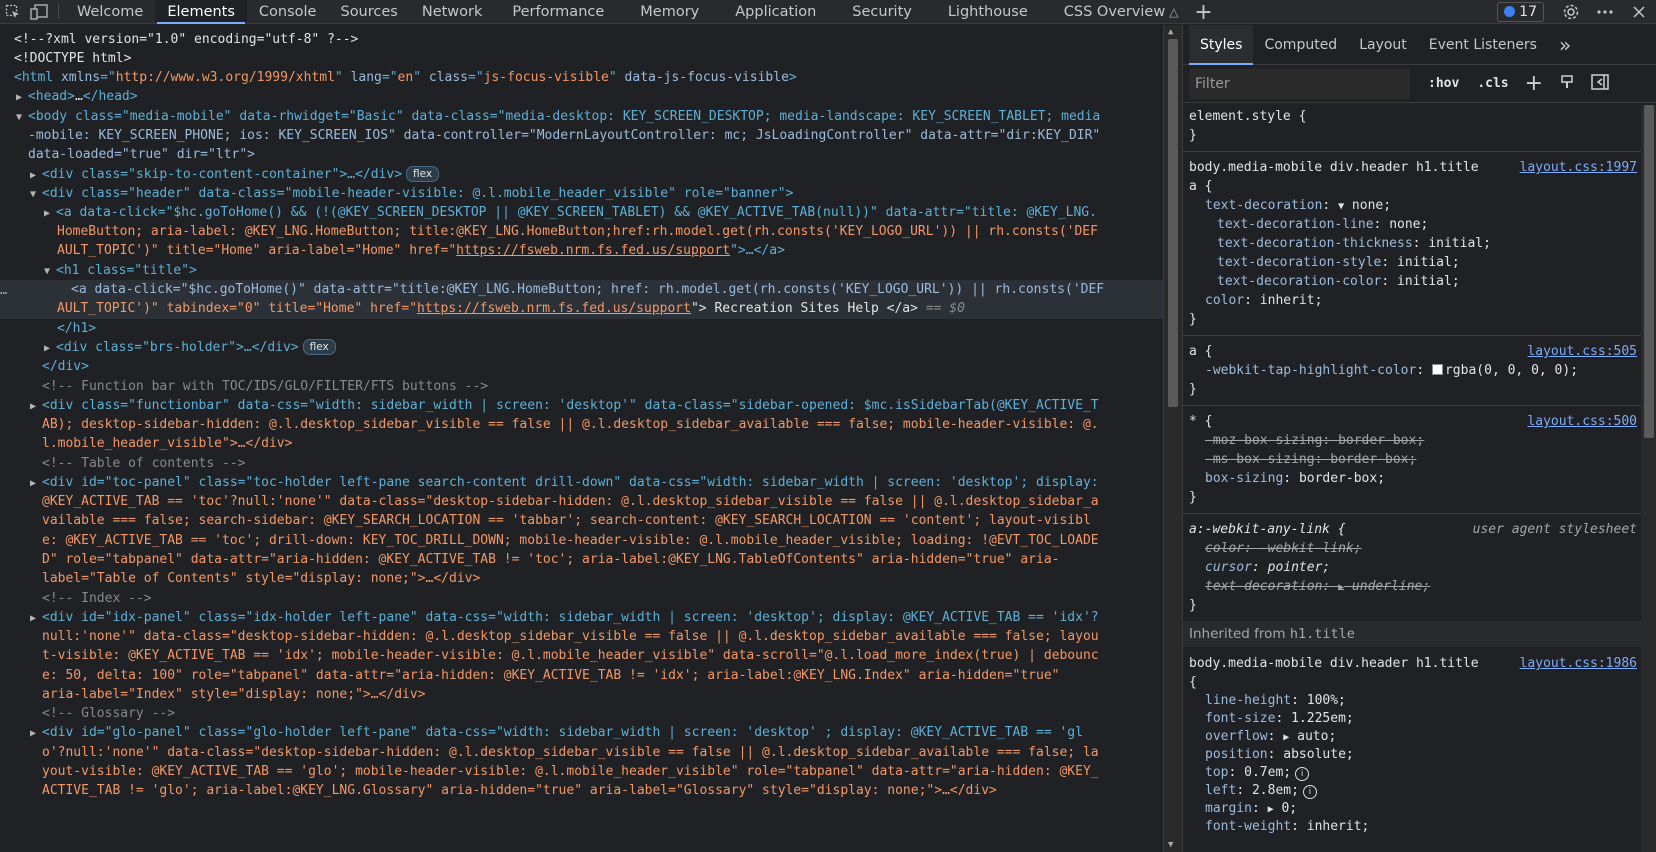 The image size is (1656, 852). Describe the element at coordinates (1172, 438) in the screenshot. I see `dom-scrollbar: ▲ ▼` at that location.